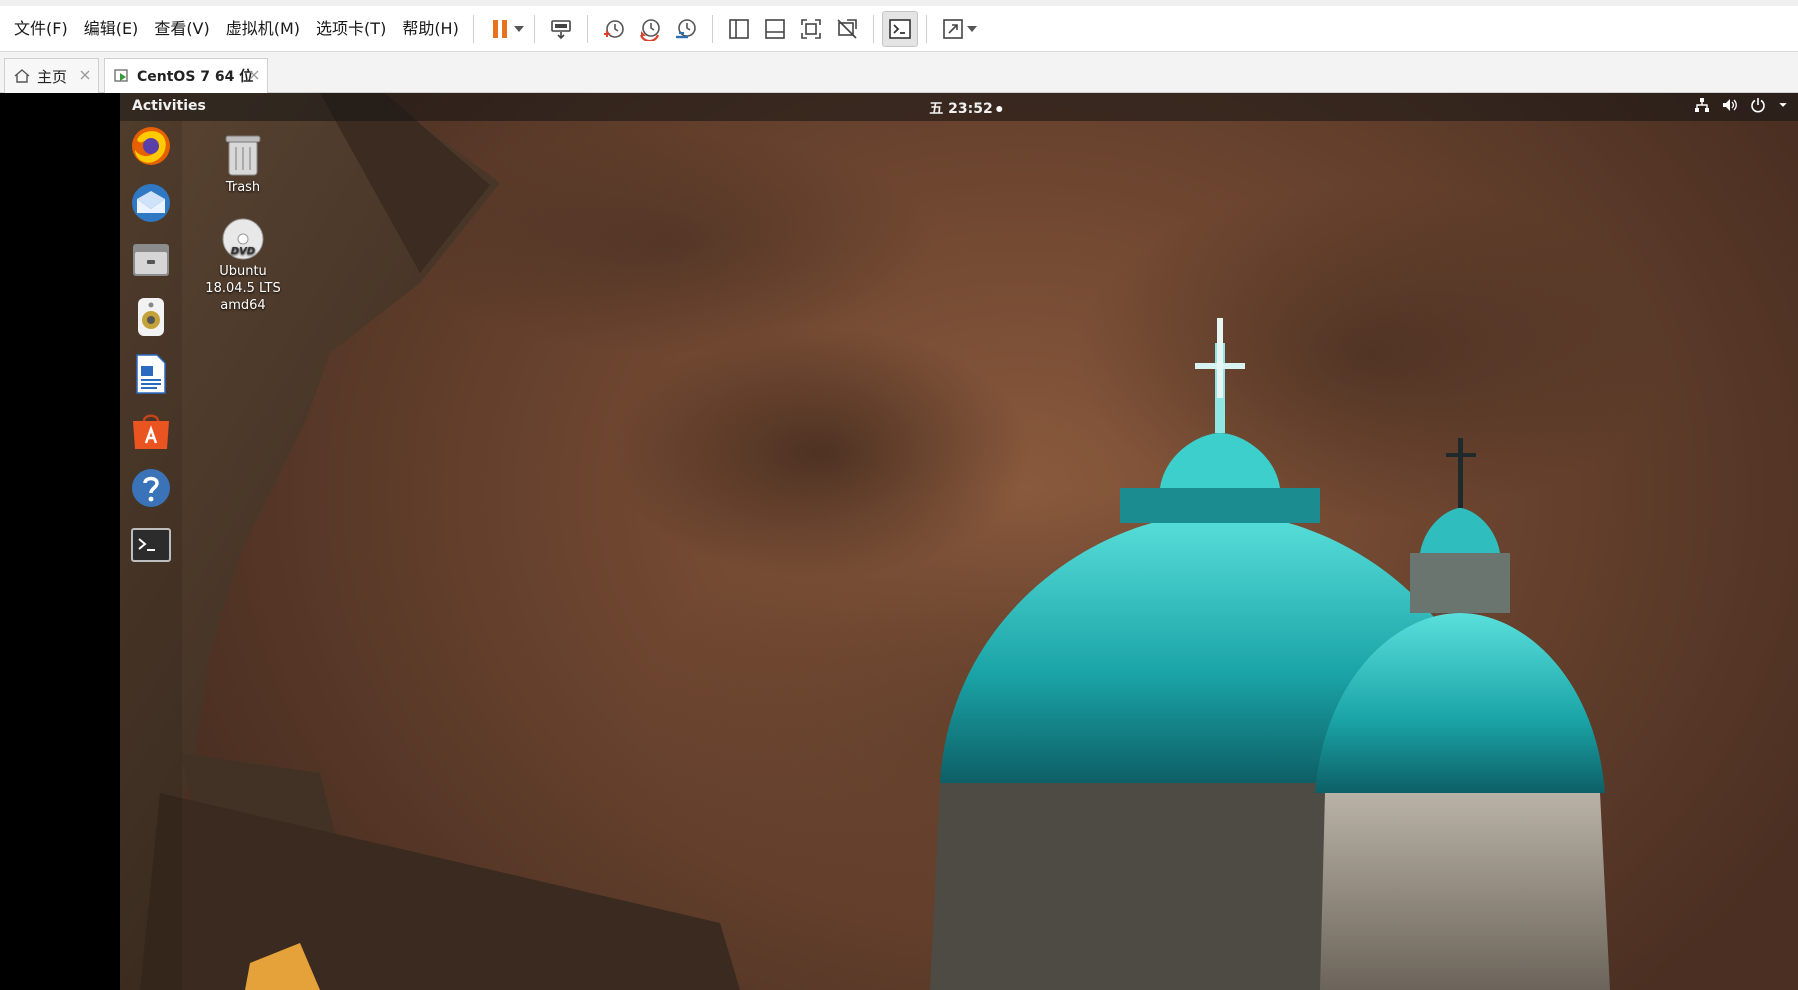 Image resolution: width=1798 pixels, height=990 pixels. I want to click on menu-view: 查看(V), so click(181, 29).